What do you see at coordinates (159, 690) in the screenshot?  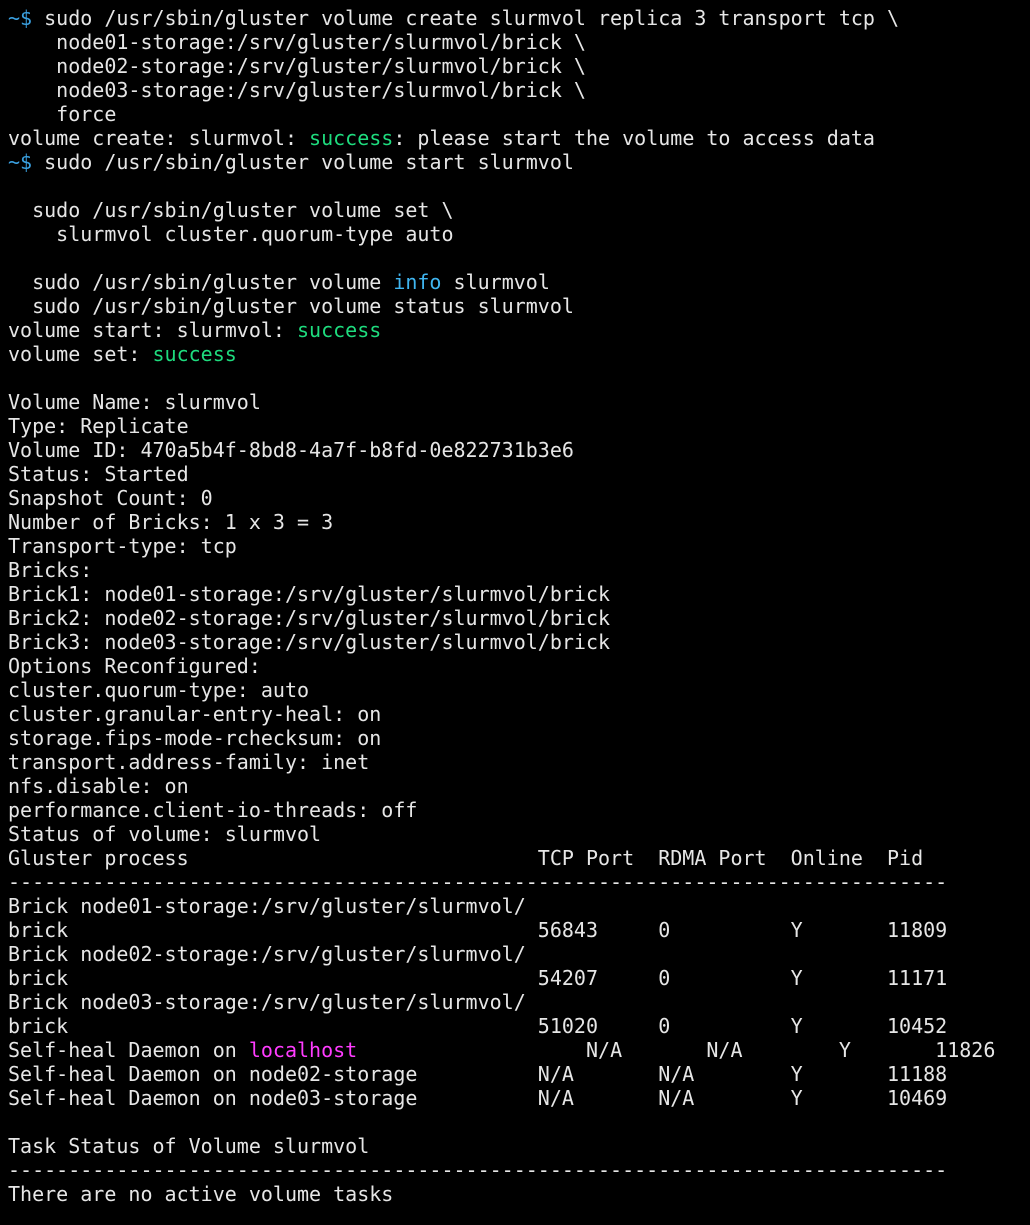 I see `terminal-text: cluster.quorum-type: auto` at bounding box center [159, 690].